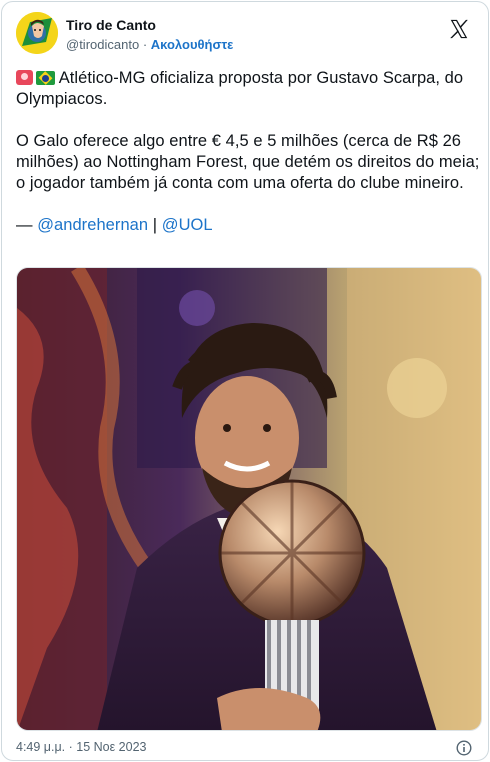 The image size is (490, 762). What do you see at coordinates (459, 29) in the screenshot?
I see `x-logo-icon` at bounding box center [459, 29].